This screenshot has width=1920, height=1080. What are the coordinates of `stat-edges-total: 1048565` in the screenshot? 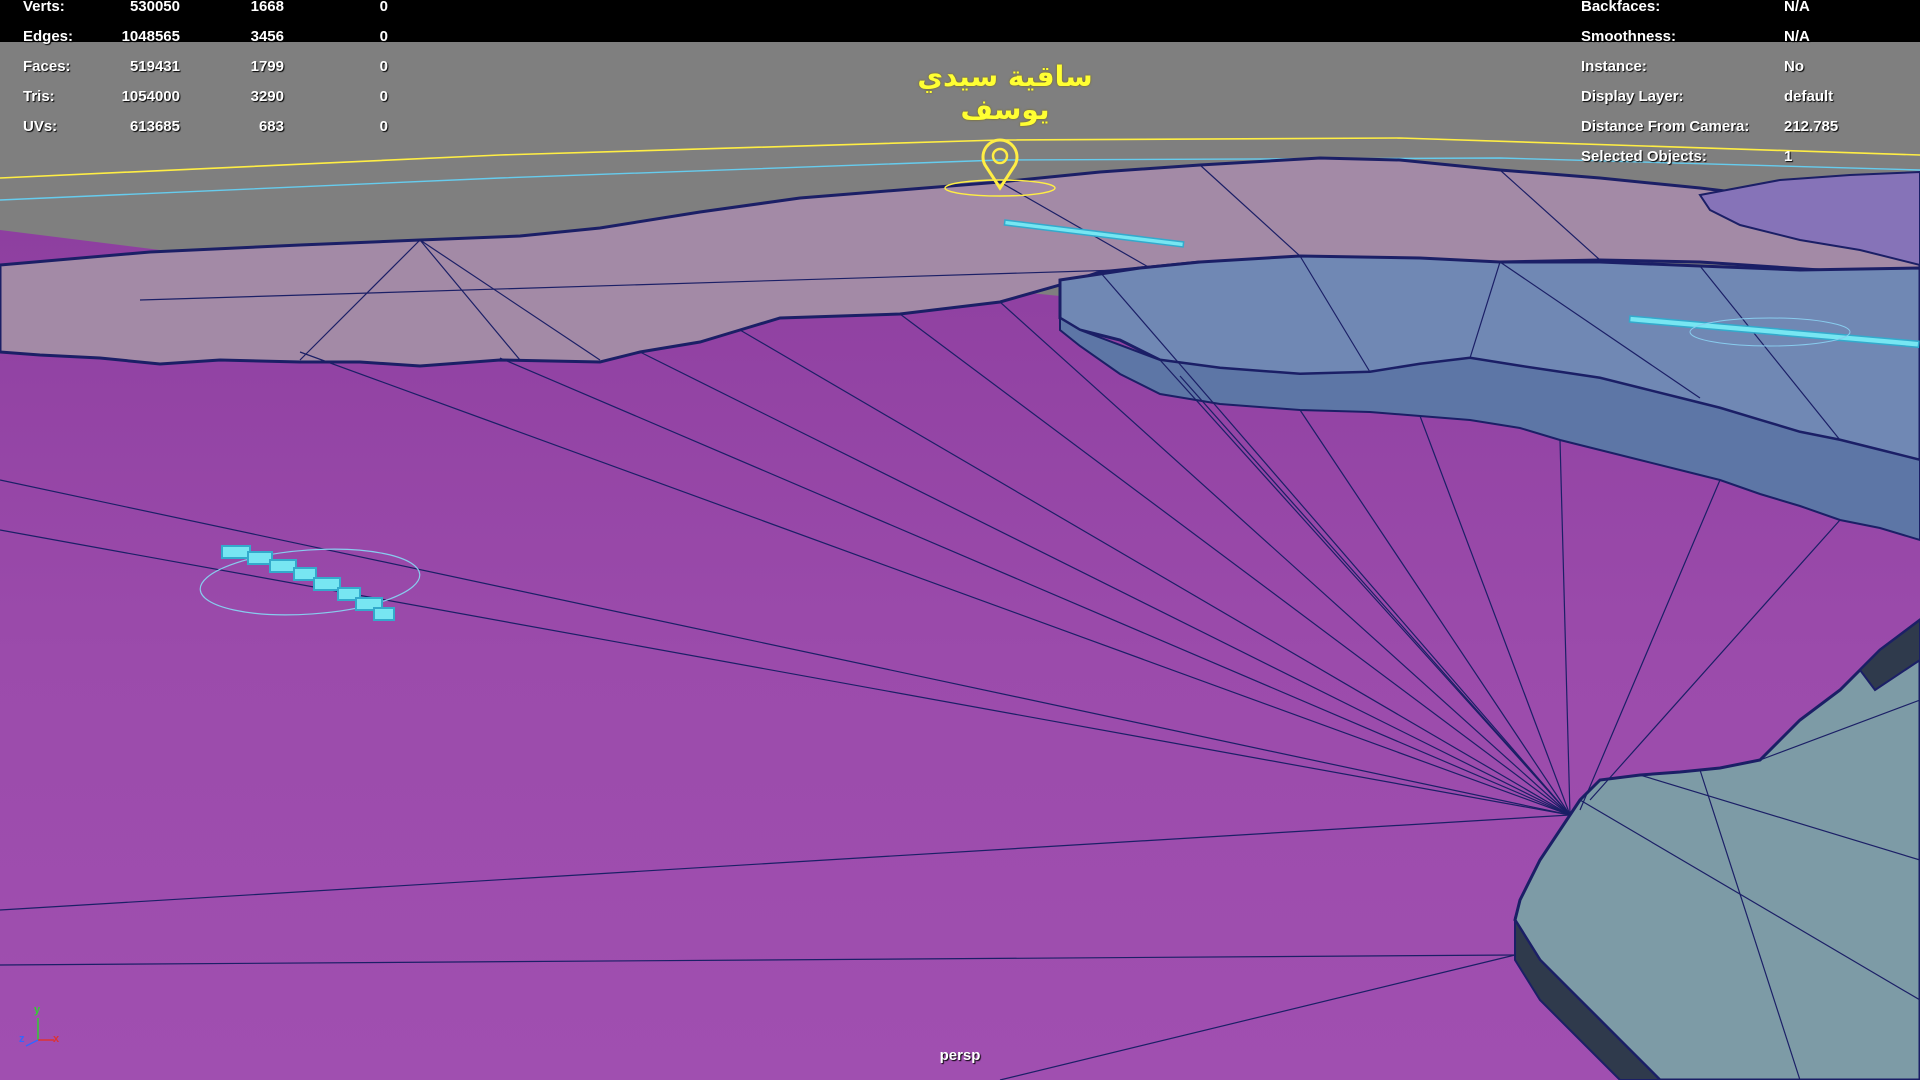 It's located at (150, 36).